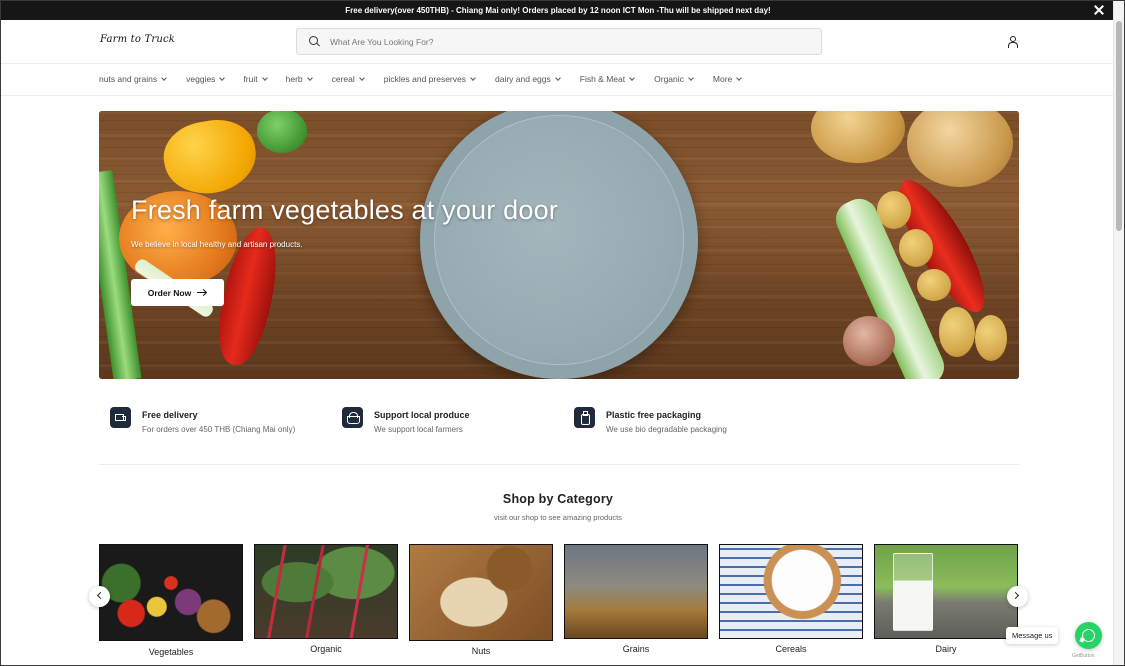 The height and width of the screenshot is (666, 1125). I want to click on feature-title: Support local produce, so click(422, 415).